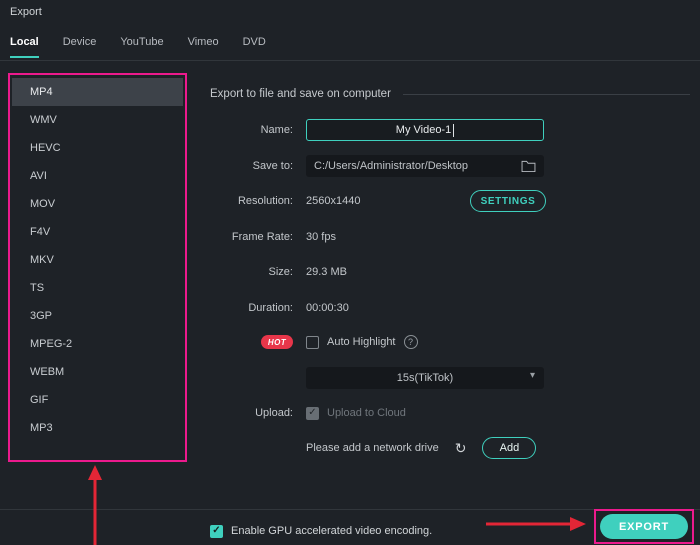 The height and width of the screenshot is (545, 700). What do you see at coordinates (97, 204) in the screenshot?
I see `format-item-mov: MOV` at bounding box center [97, 204].